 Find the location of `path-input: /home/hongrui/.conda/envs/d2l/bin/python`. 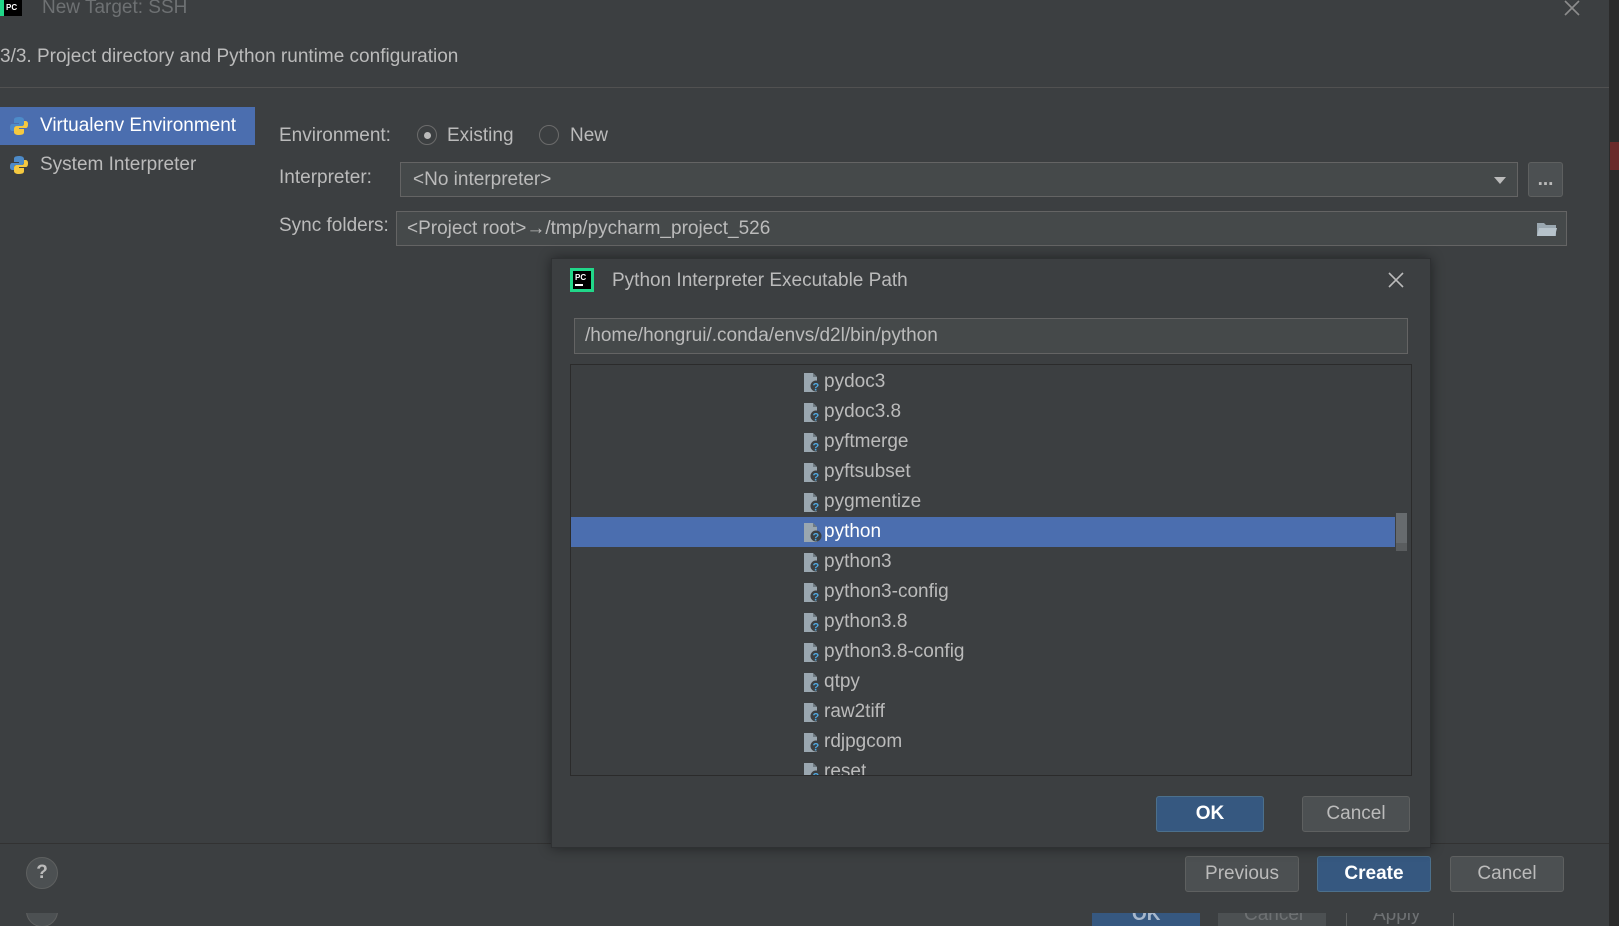

path-input: /home/hongrui/.conda/envs/d2l/bin/python is located at coordinates (991, 336).